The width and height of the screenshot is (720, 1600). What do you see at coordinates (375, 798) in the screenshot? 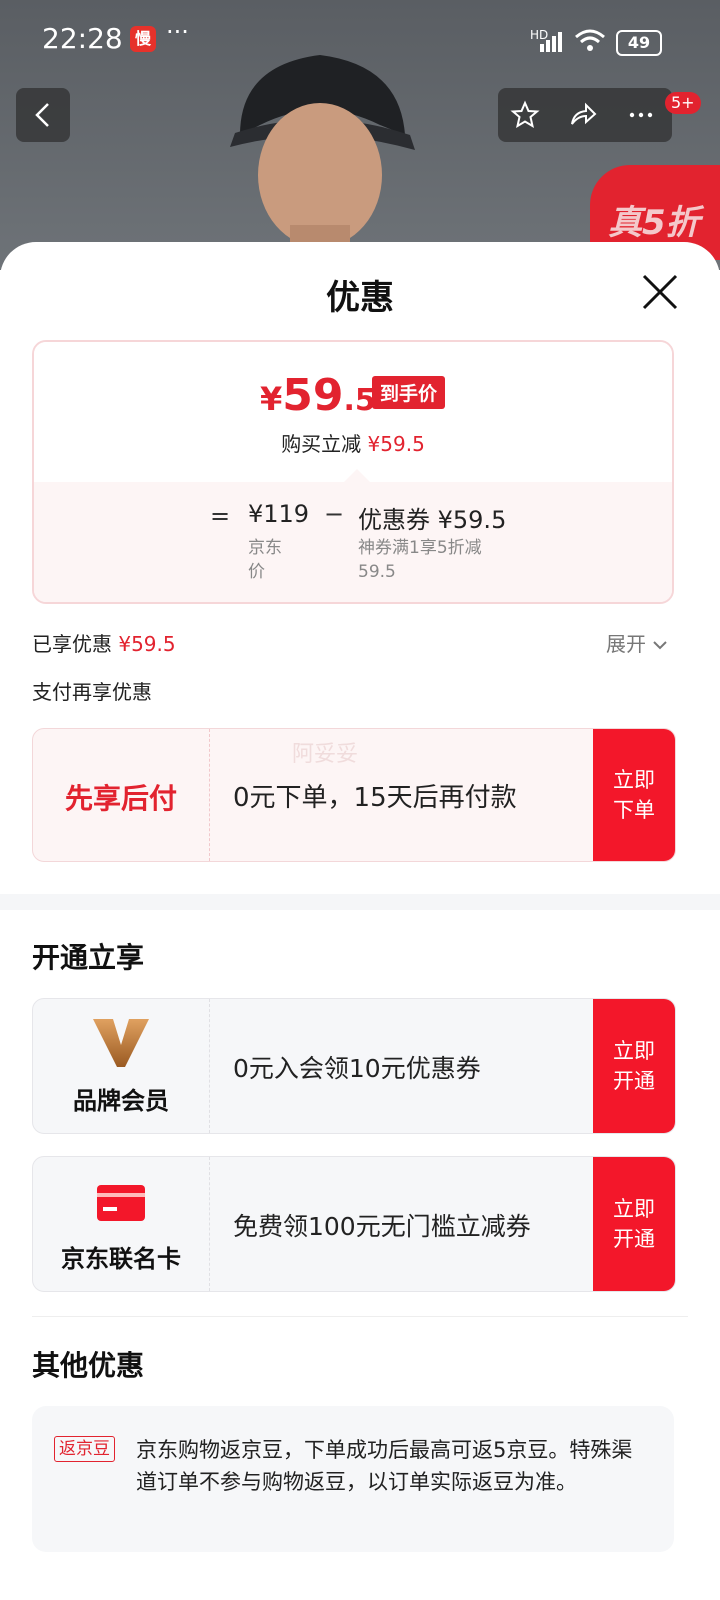
I see `pay-later-description: 0元下单，15天后再付款` at bounding box center [375, 798].